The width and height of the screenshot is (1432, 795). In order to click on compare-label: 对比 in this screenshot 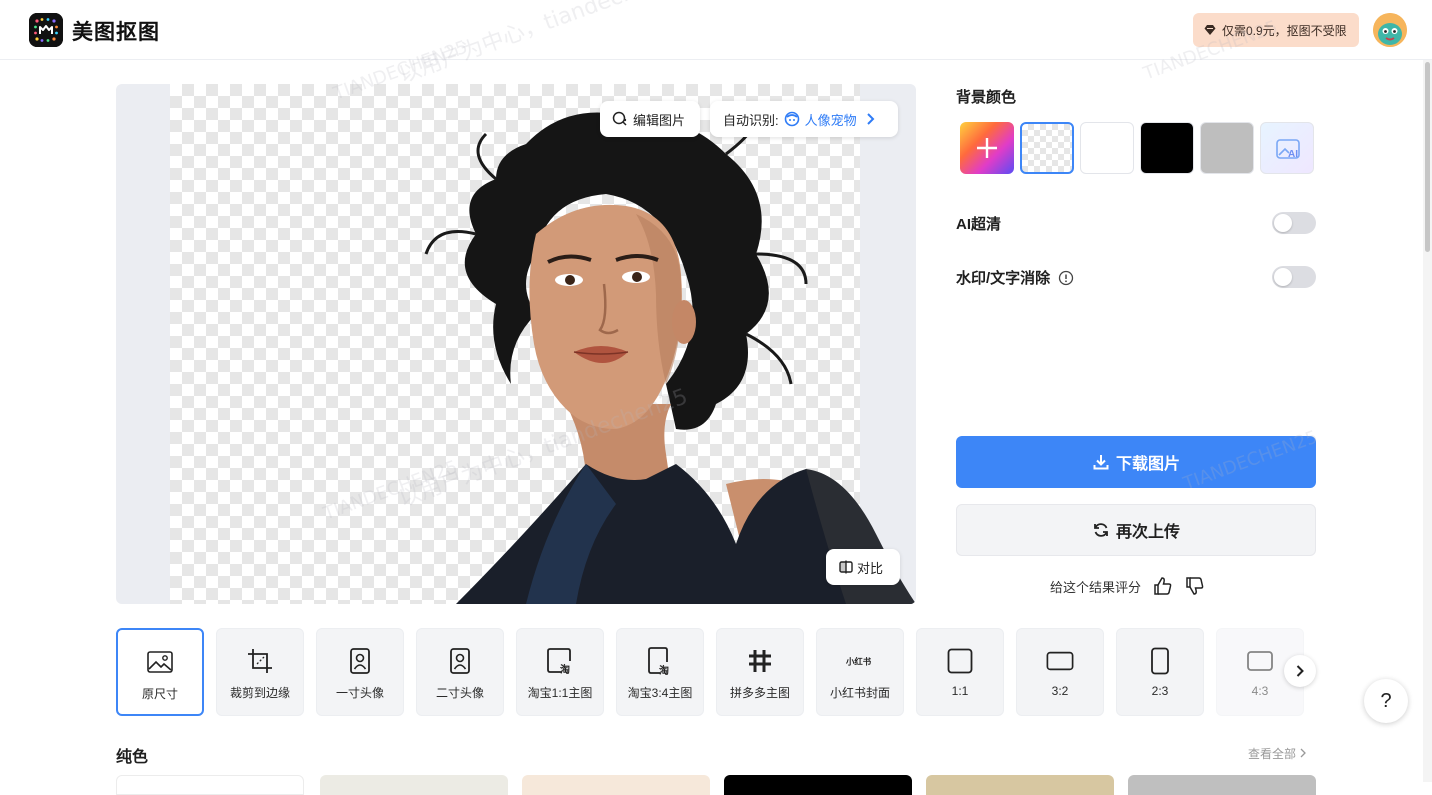, I will do `click(870, 568)`.